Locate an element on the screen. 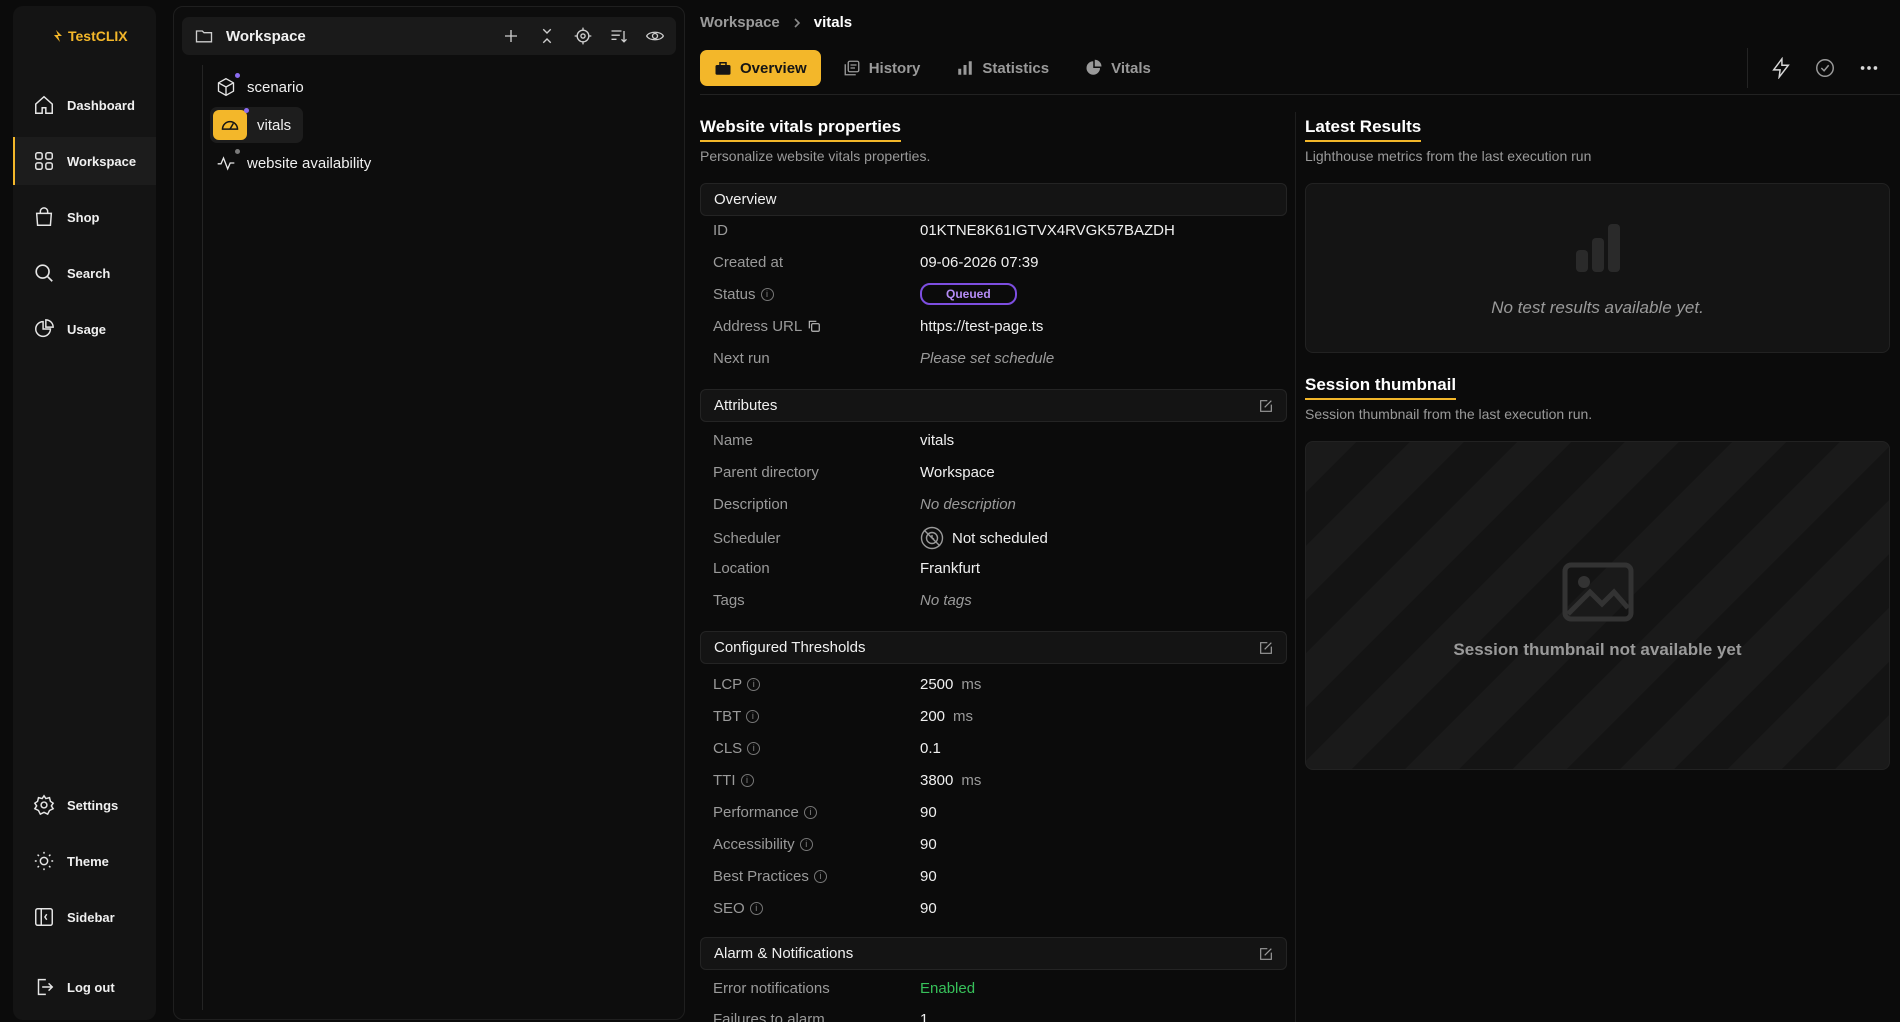  threshold-value: 3800 is located at coordinates (937, 780).